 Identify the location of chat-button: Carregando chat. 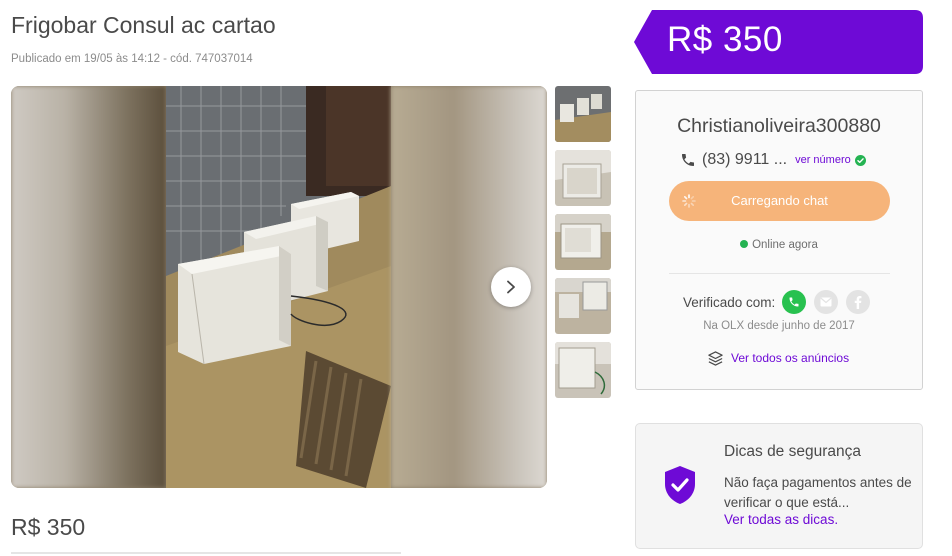
(779, 201).